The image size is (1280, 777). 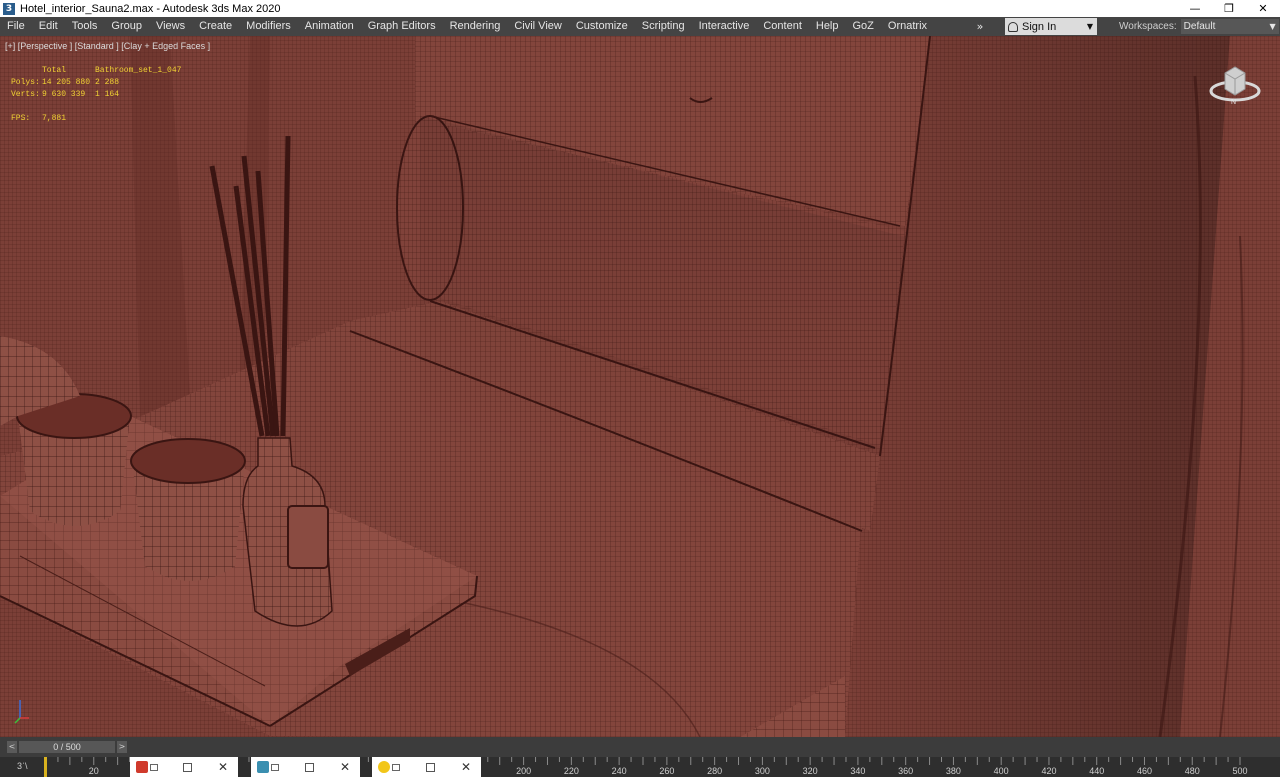 I want to click on track-tick-label: 400, so click(x=1001, y=771).